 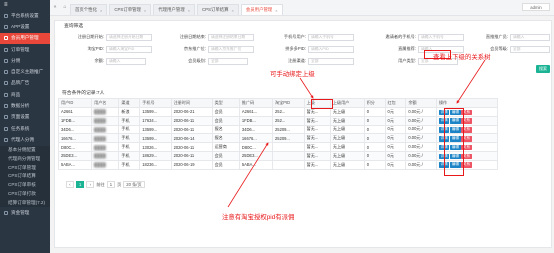 What do you see at coordinates (25, 105) in the screenshot?
I see `sidebar-item: 数据分析` at bounding box center [25, 105].